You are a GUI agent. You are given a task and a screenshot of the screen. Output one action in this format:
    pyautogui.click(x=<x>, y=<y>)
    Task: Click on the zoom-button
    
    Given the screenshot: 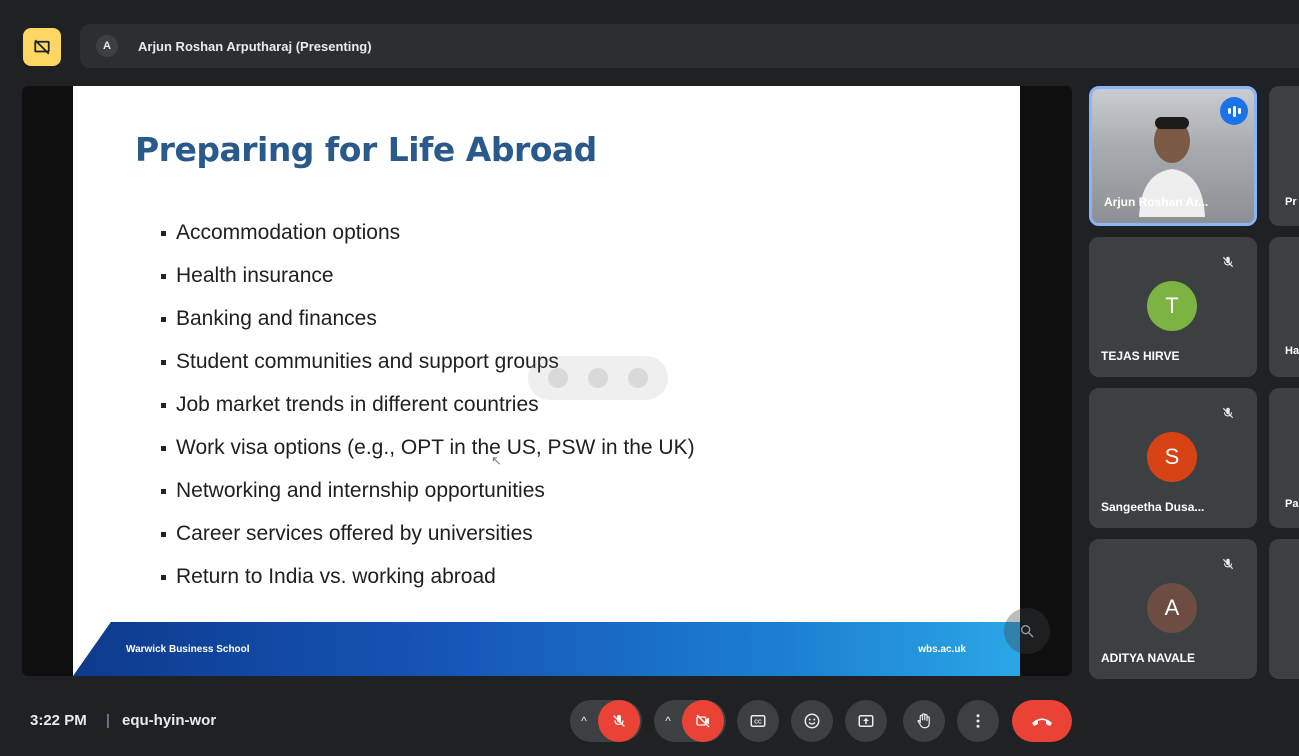 What is the action you would take?
    pyautogui.click(x=1027, y=631)
    